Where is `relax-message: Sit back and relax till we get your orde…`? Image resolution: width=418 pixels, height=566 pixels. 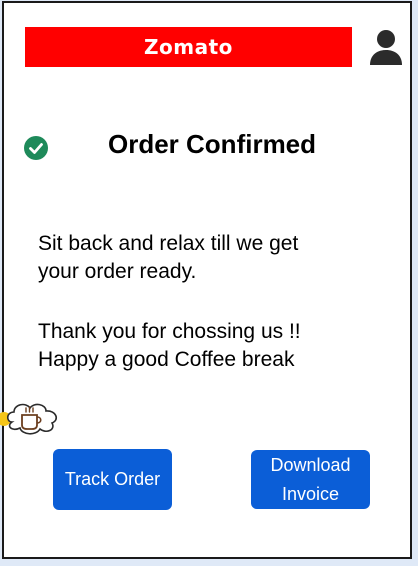
relax-message: Sit back and relax till we get your orde… is located at coordinates (213, 258).